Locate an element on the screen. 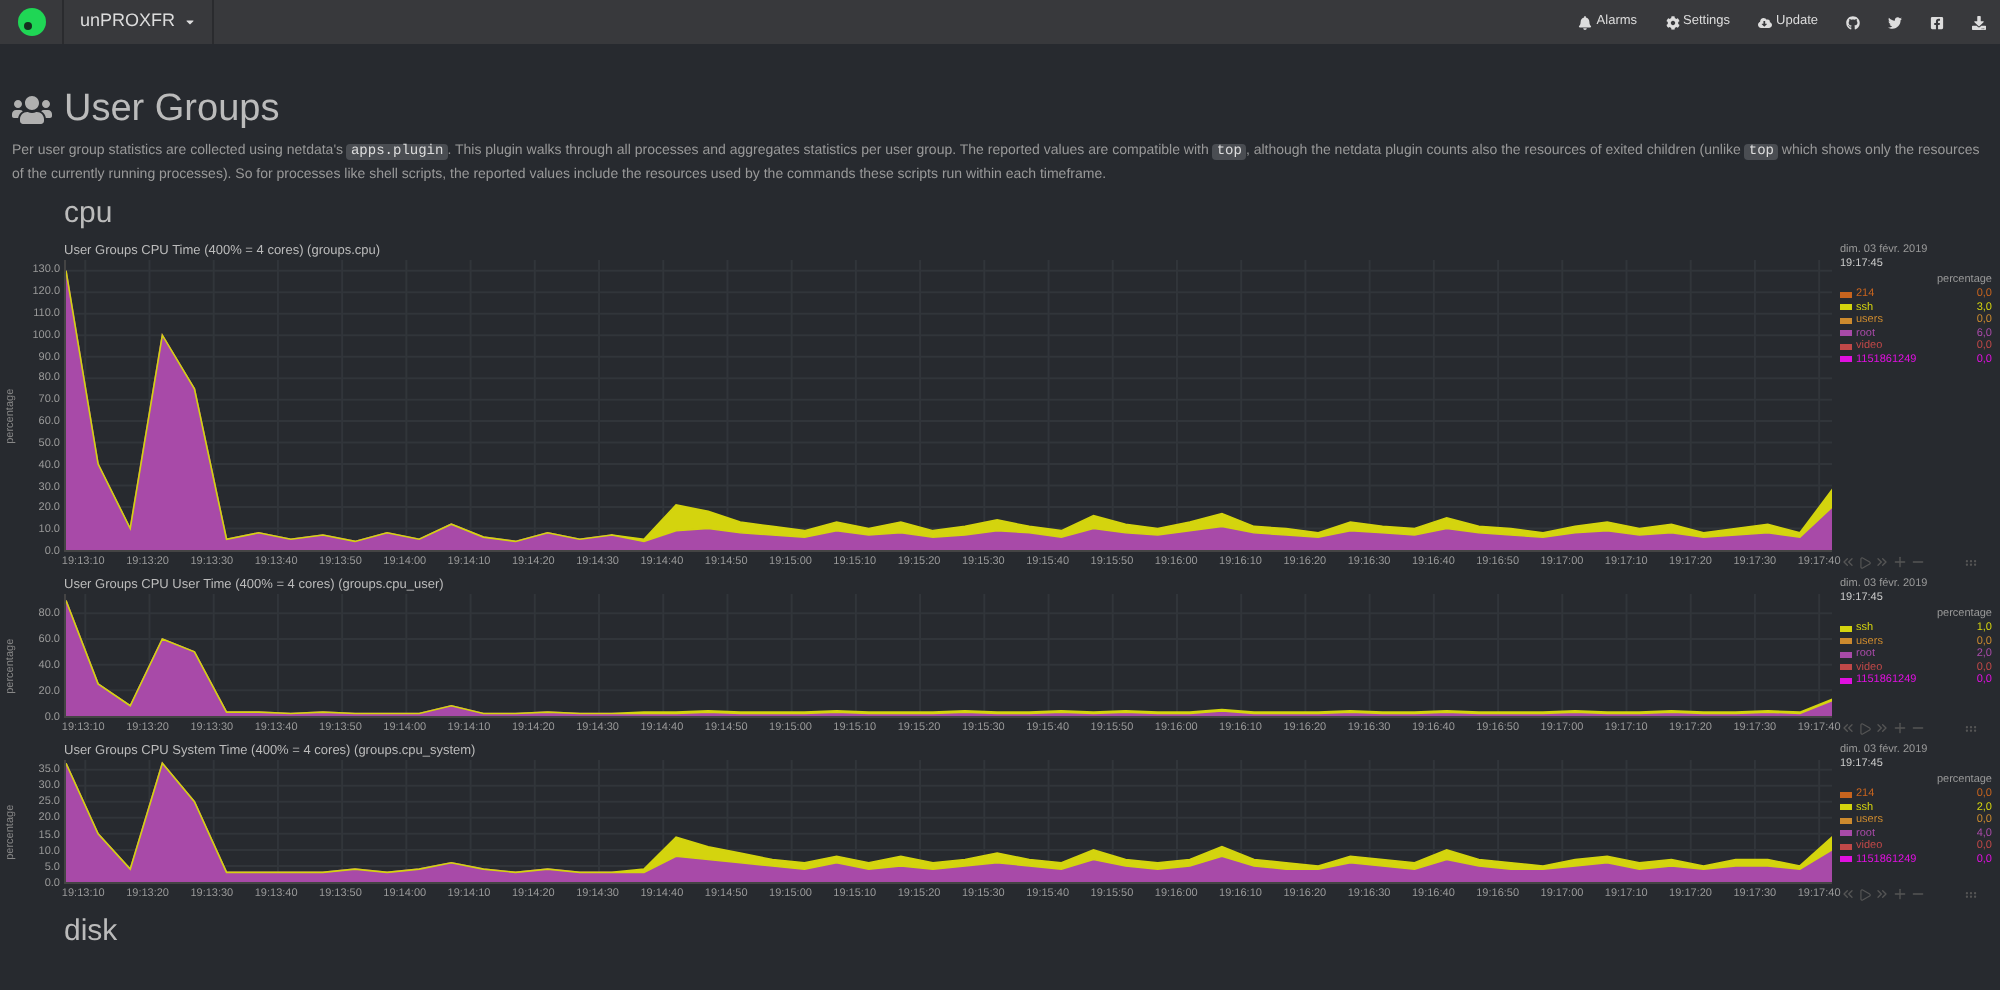 The image size is (2000, 990). download-icon is located at coordinates (1979, 22).